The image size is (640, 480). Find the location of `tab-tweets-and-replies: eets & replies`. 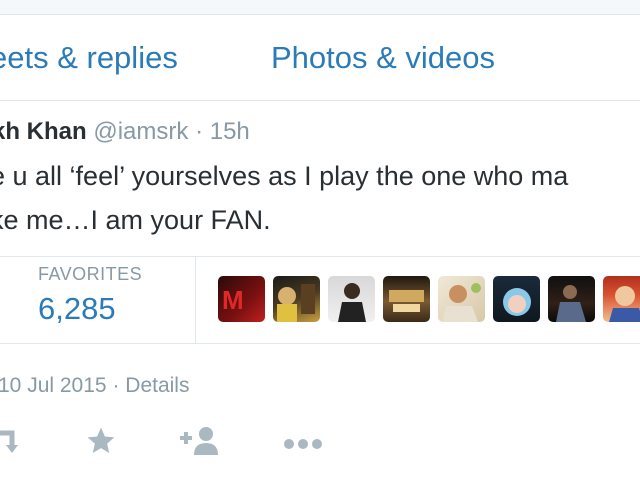

tab-tweets-and-replies: eets & replies is located at coordinates (89, 58).